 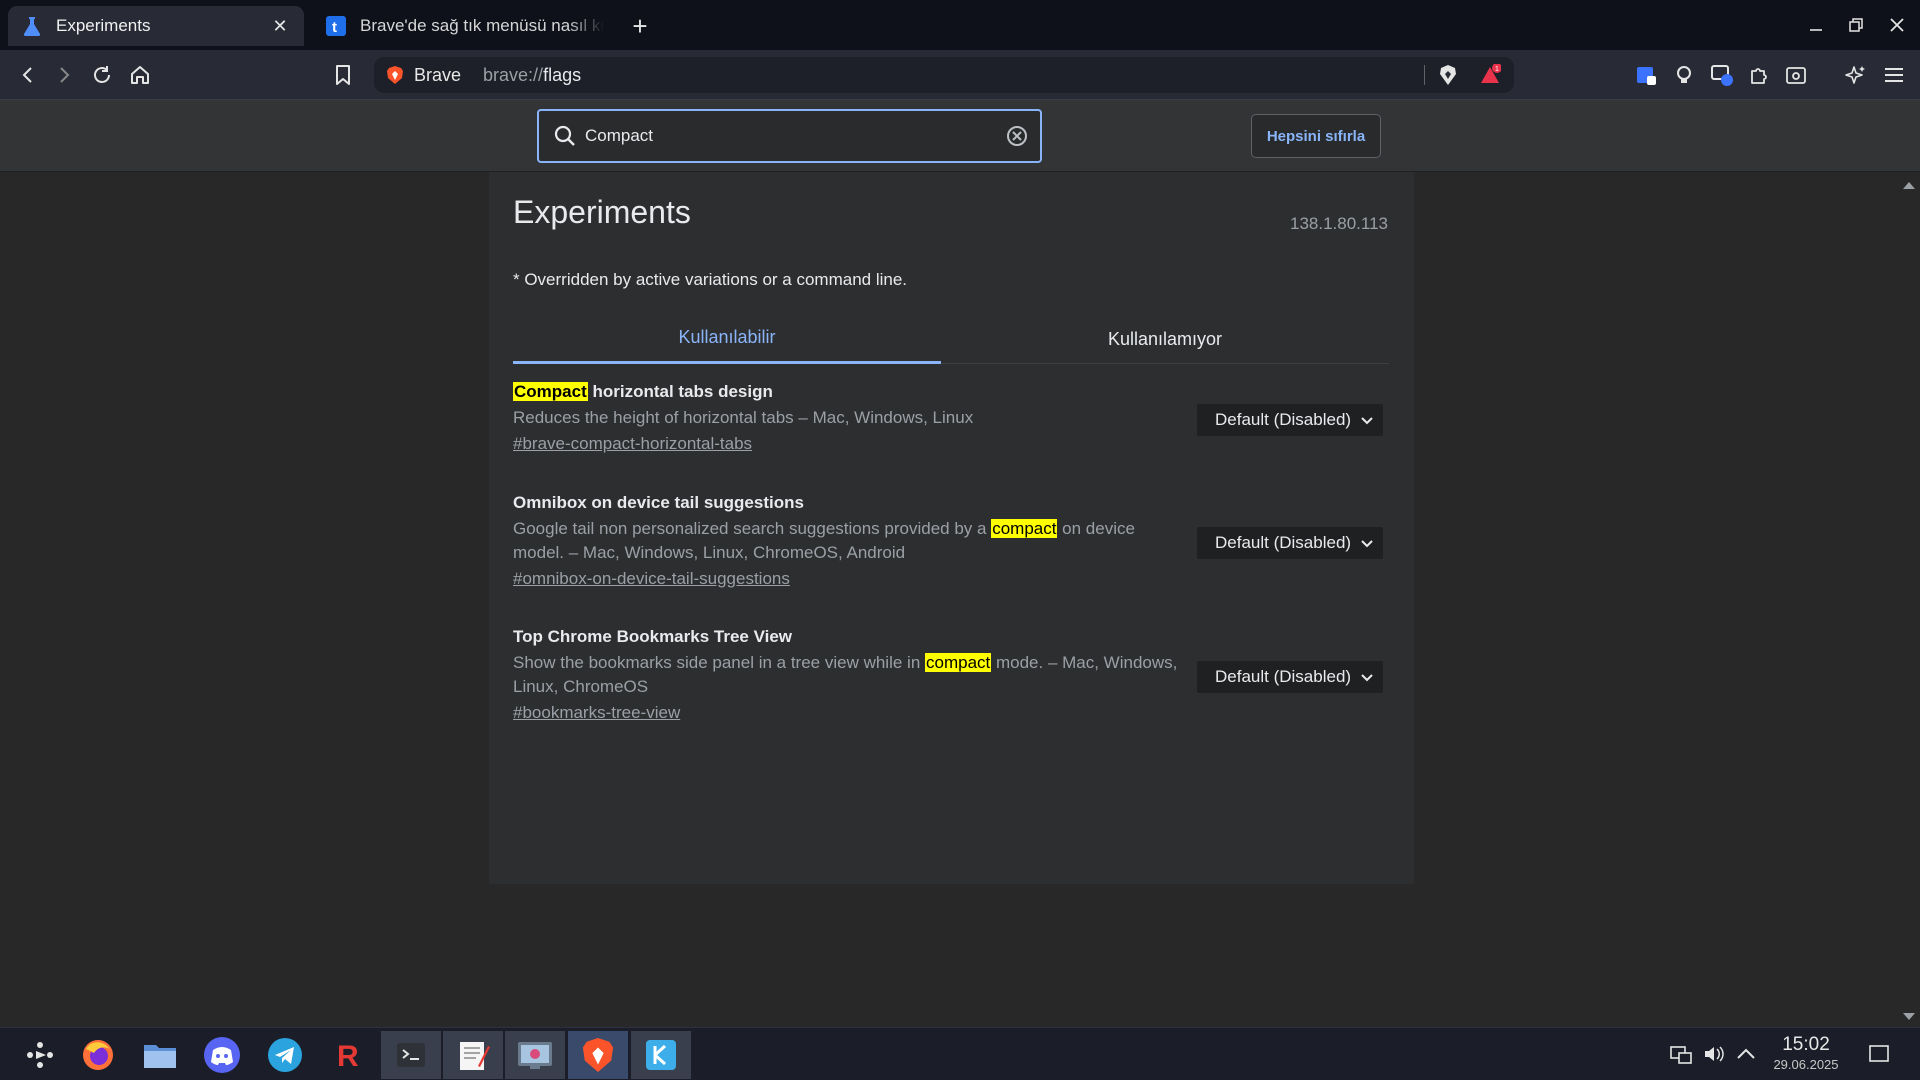 What do you see at coordinates (795, 136) in the screenshot?
I see `search-input` at bounding box center [795, 136].